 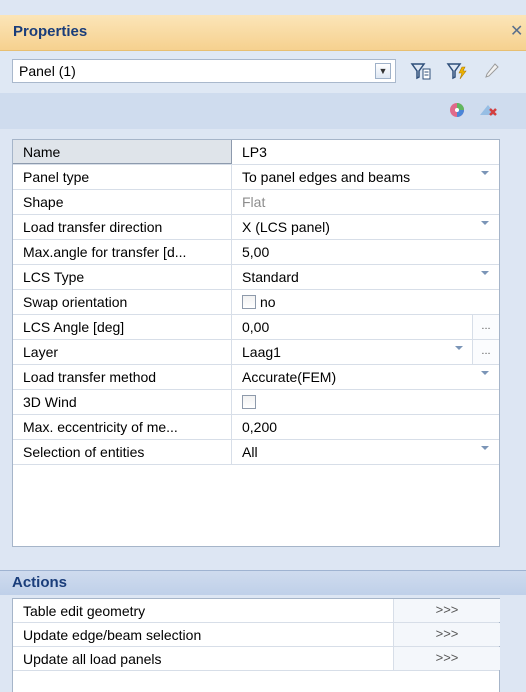 What do you see at coordinates (256, 611) in the screenshot?
I see `action-row: Table edit geometry >>>` at bounding box center [256, 611].